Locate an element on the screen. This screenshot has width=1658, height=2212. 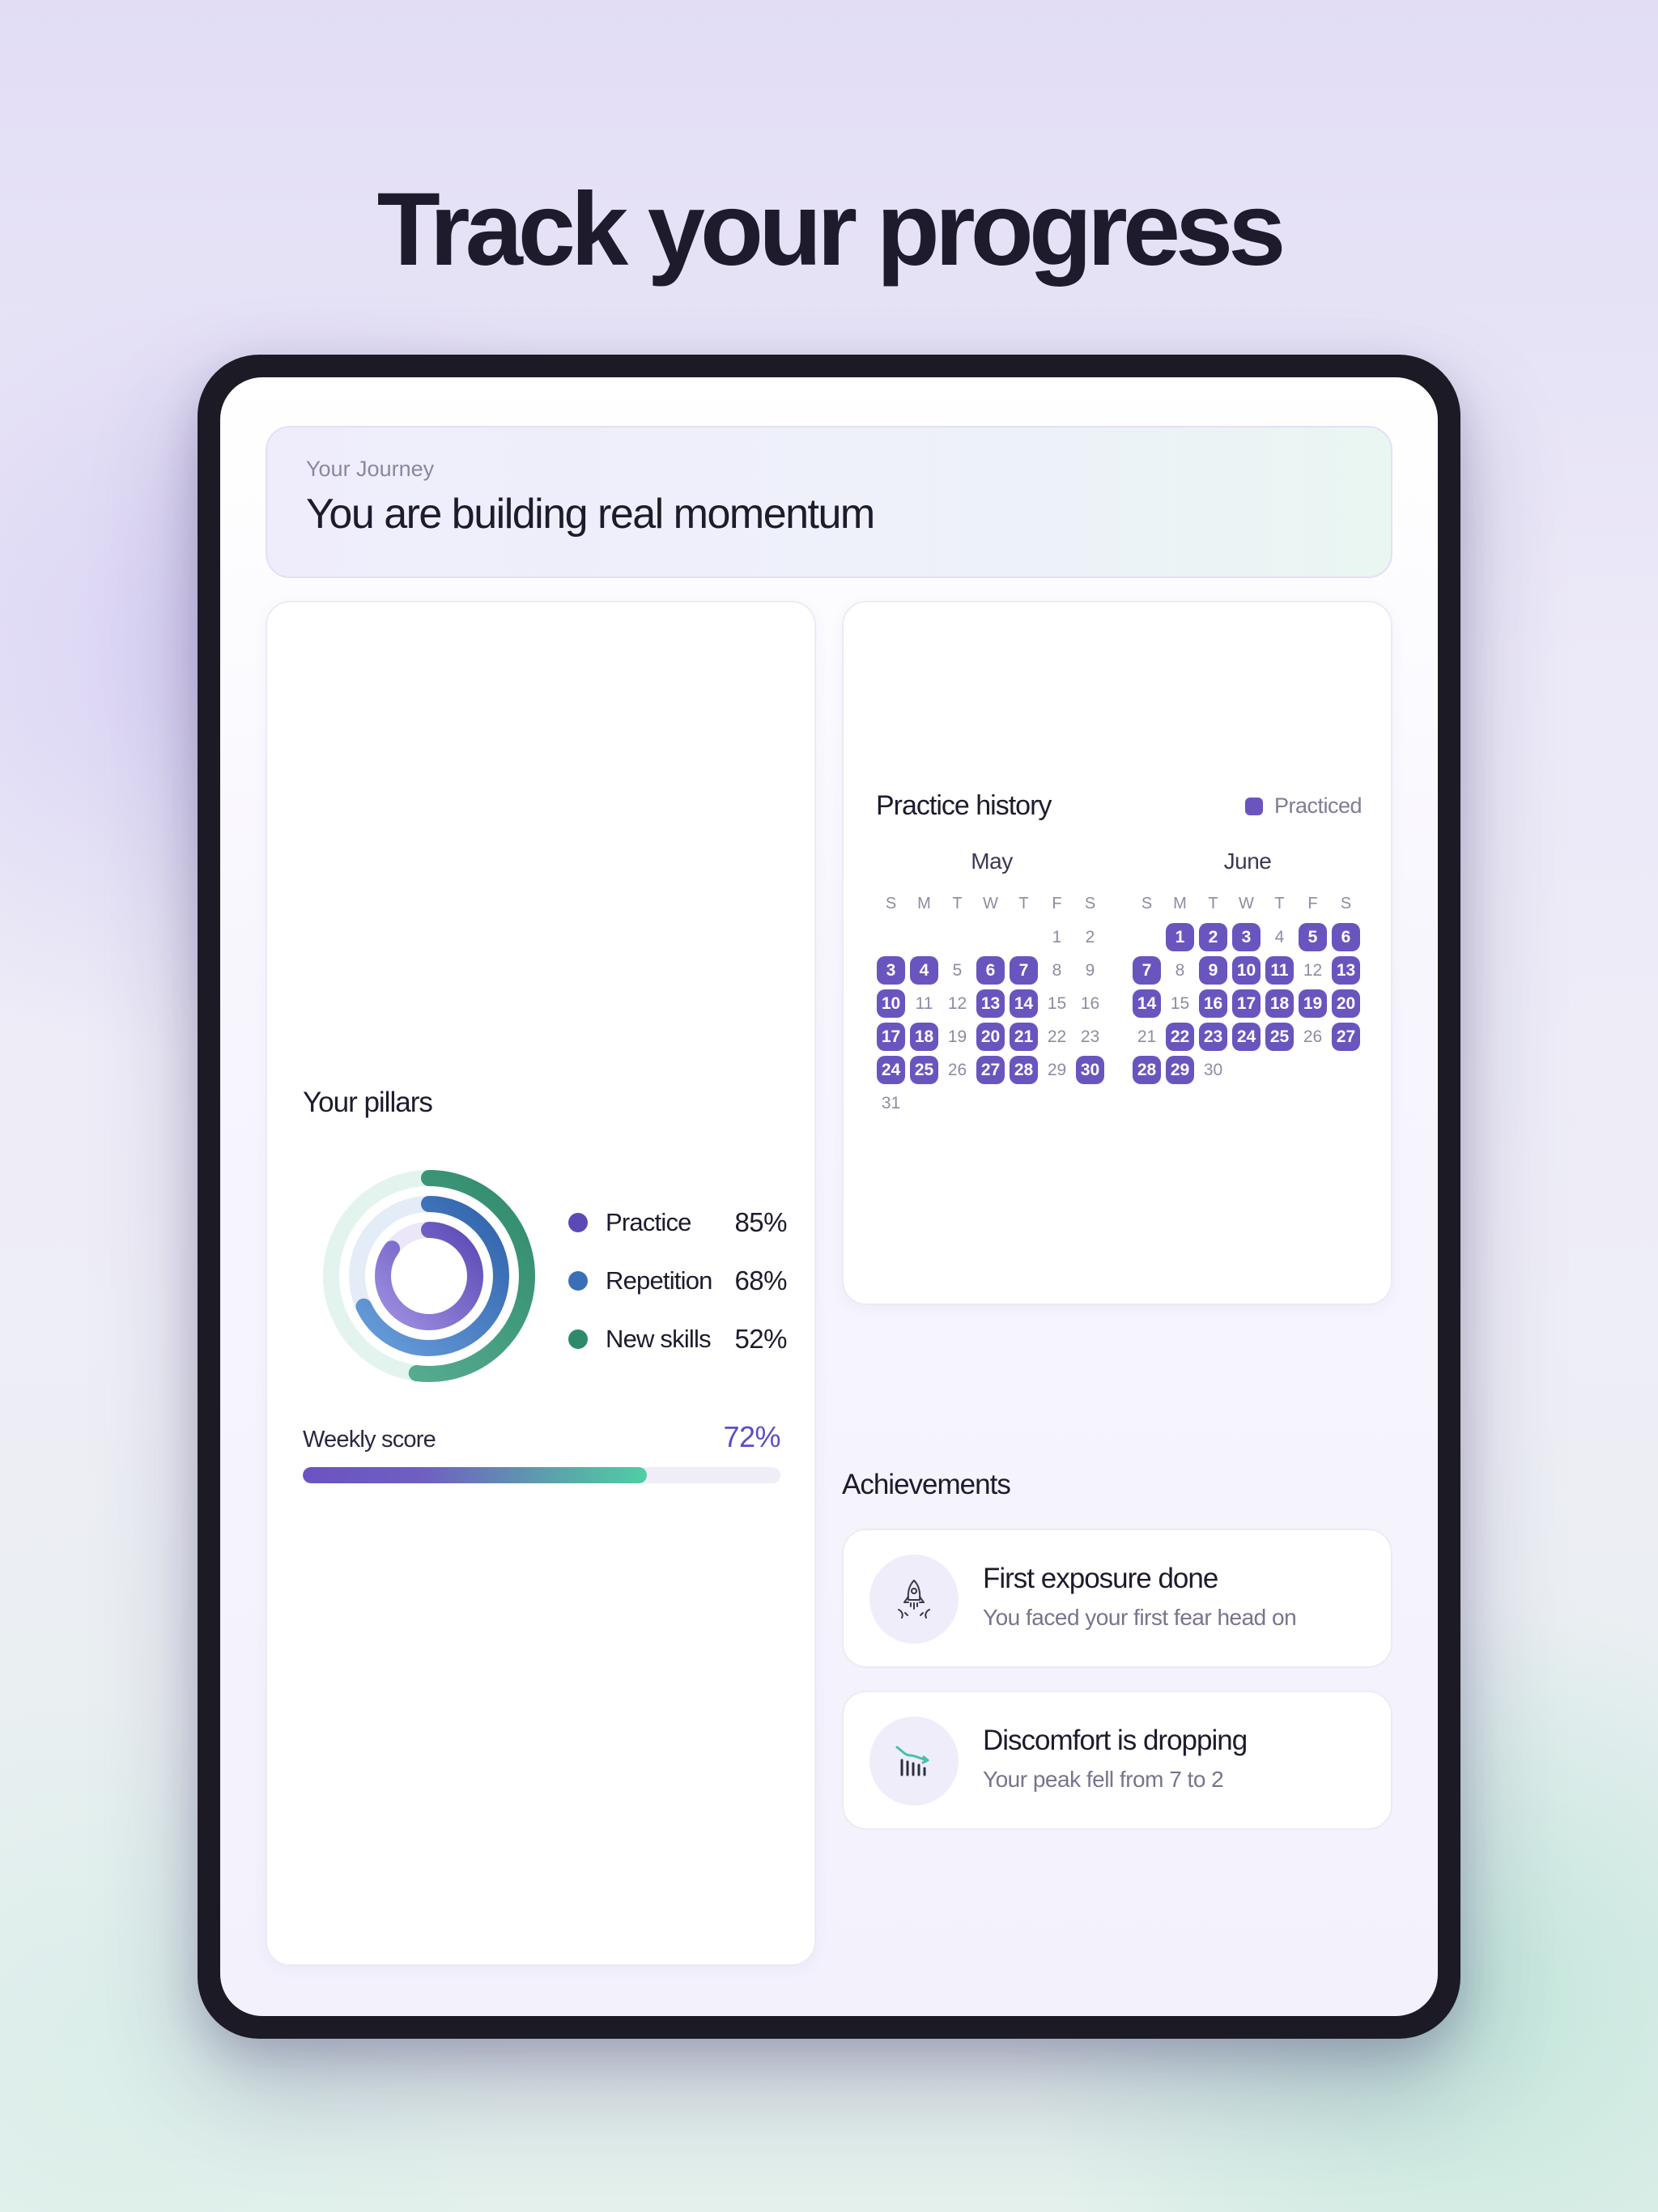
calendar-day-practiced: 5 is located at coordinates (1312, 937).